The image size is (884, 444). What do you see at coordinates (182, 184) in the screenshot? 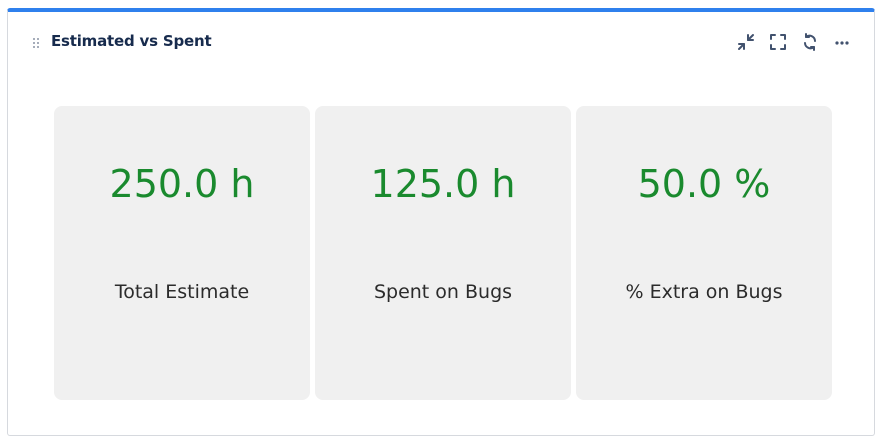
I see `metric-value: 250.0 h` at bounding box center [182, 184].